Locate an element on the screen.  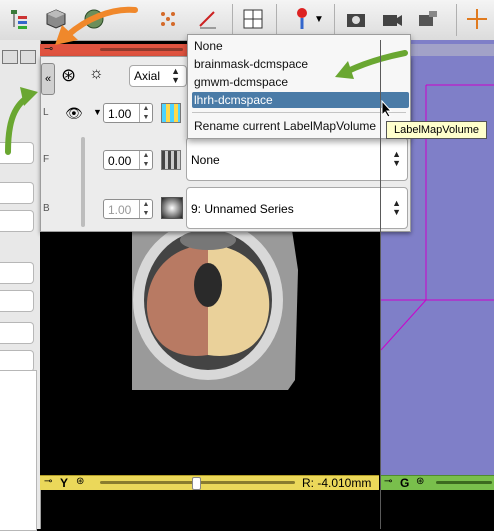
screenshot-camera-icon is located at coordinates (356, 19).